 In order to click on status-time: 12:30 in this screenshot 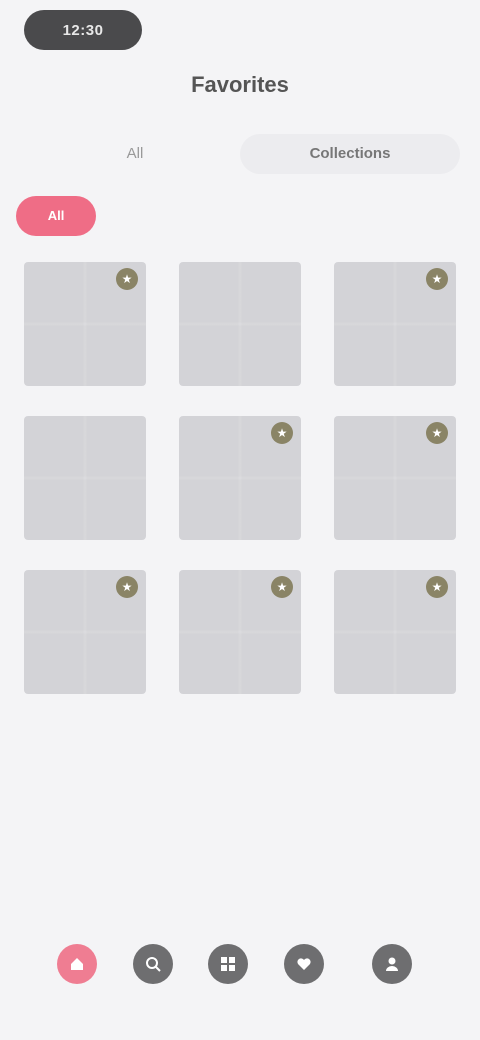, I will do `click(83, 30)`.